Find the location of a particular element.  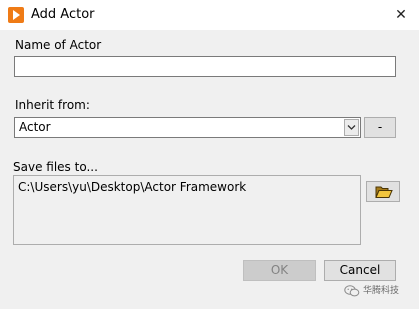

inherit-from-label: Inherit from: is located at coordinates (52, 105).